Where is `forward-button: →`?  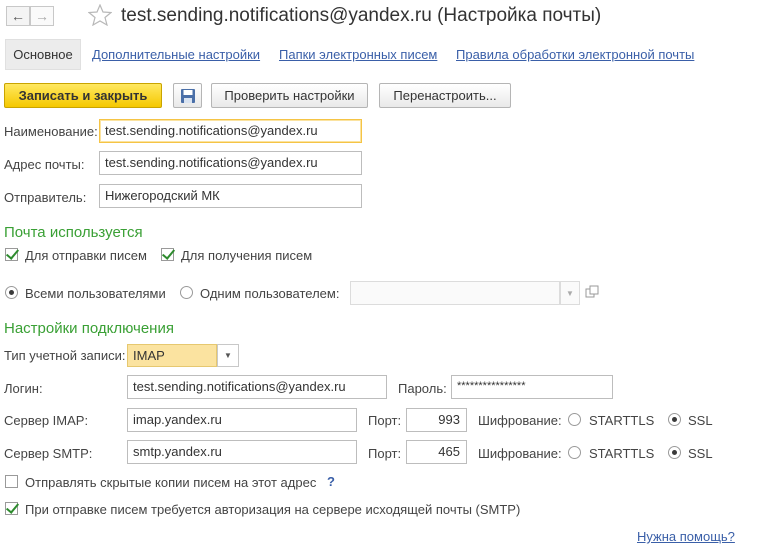 forward-button: → is located at coordinates (42, 16).